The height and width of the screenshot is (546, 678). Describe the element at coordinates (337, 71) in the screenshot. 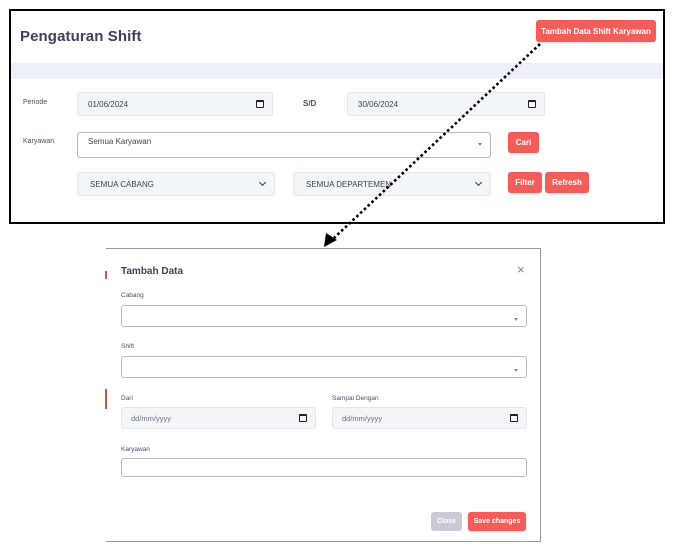

I see `header-divider-band` at that location.